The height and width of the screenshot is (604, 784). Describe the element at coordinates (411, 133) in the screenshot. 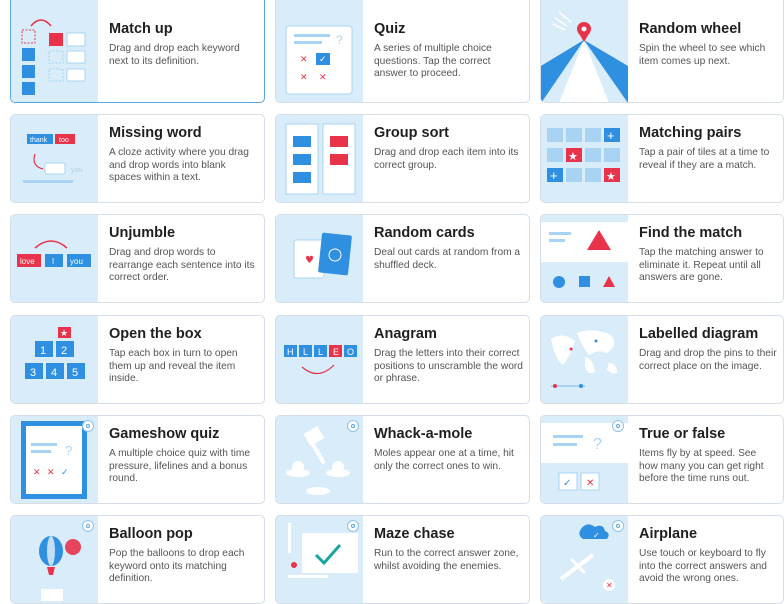

I see `template-title: Group sort` at that location.